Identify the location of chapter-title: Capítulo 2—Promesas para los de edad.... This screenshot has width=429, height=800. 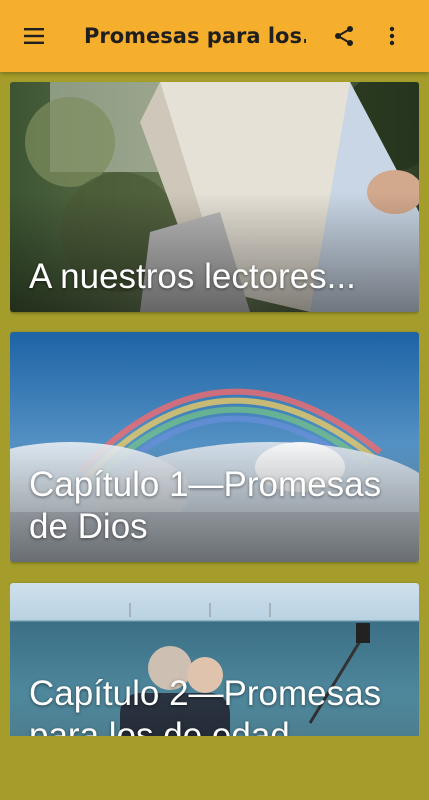
(205, 705).